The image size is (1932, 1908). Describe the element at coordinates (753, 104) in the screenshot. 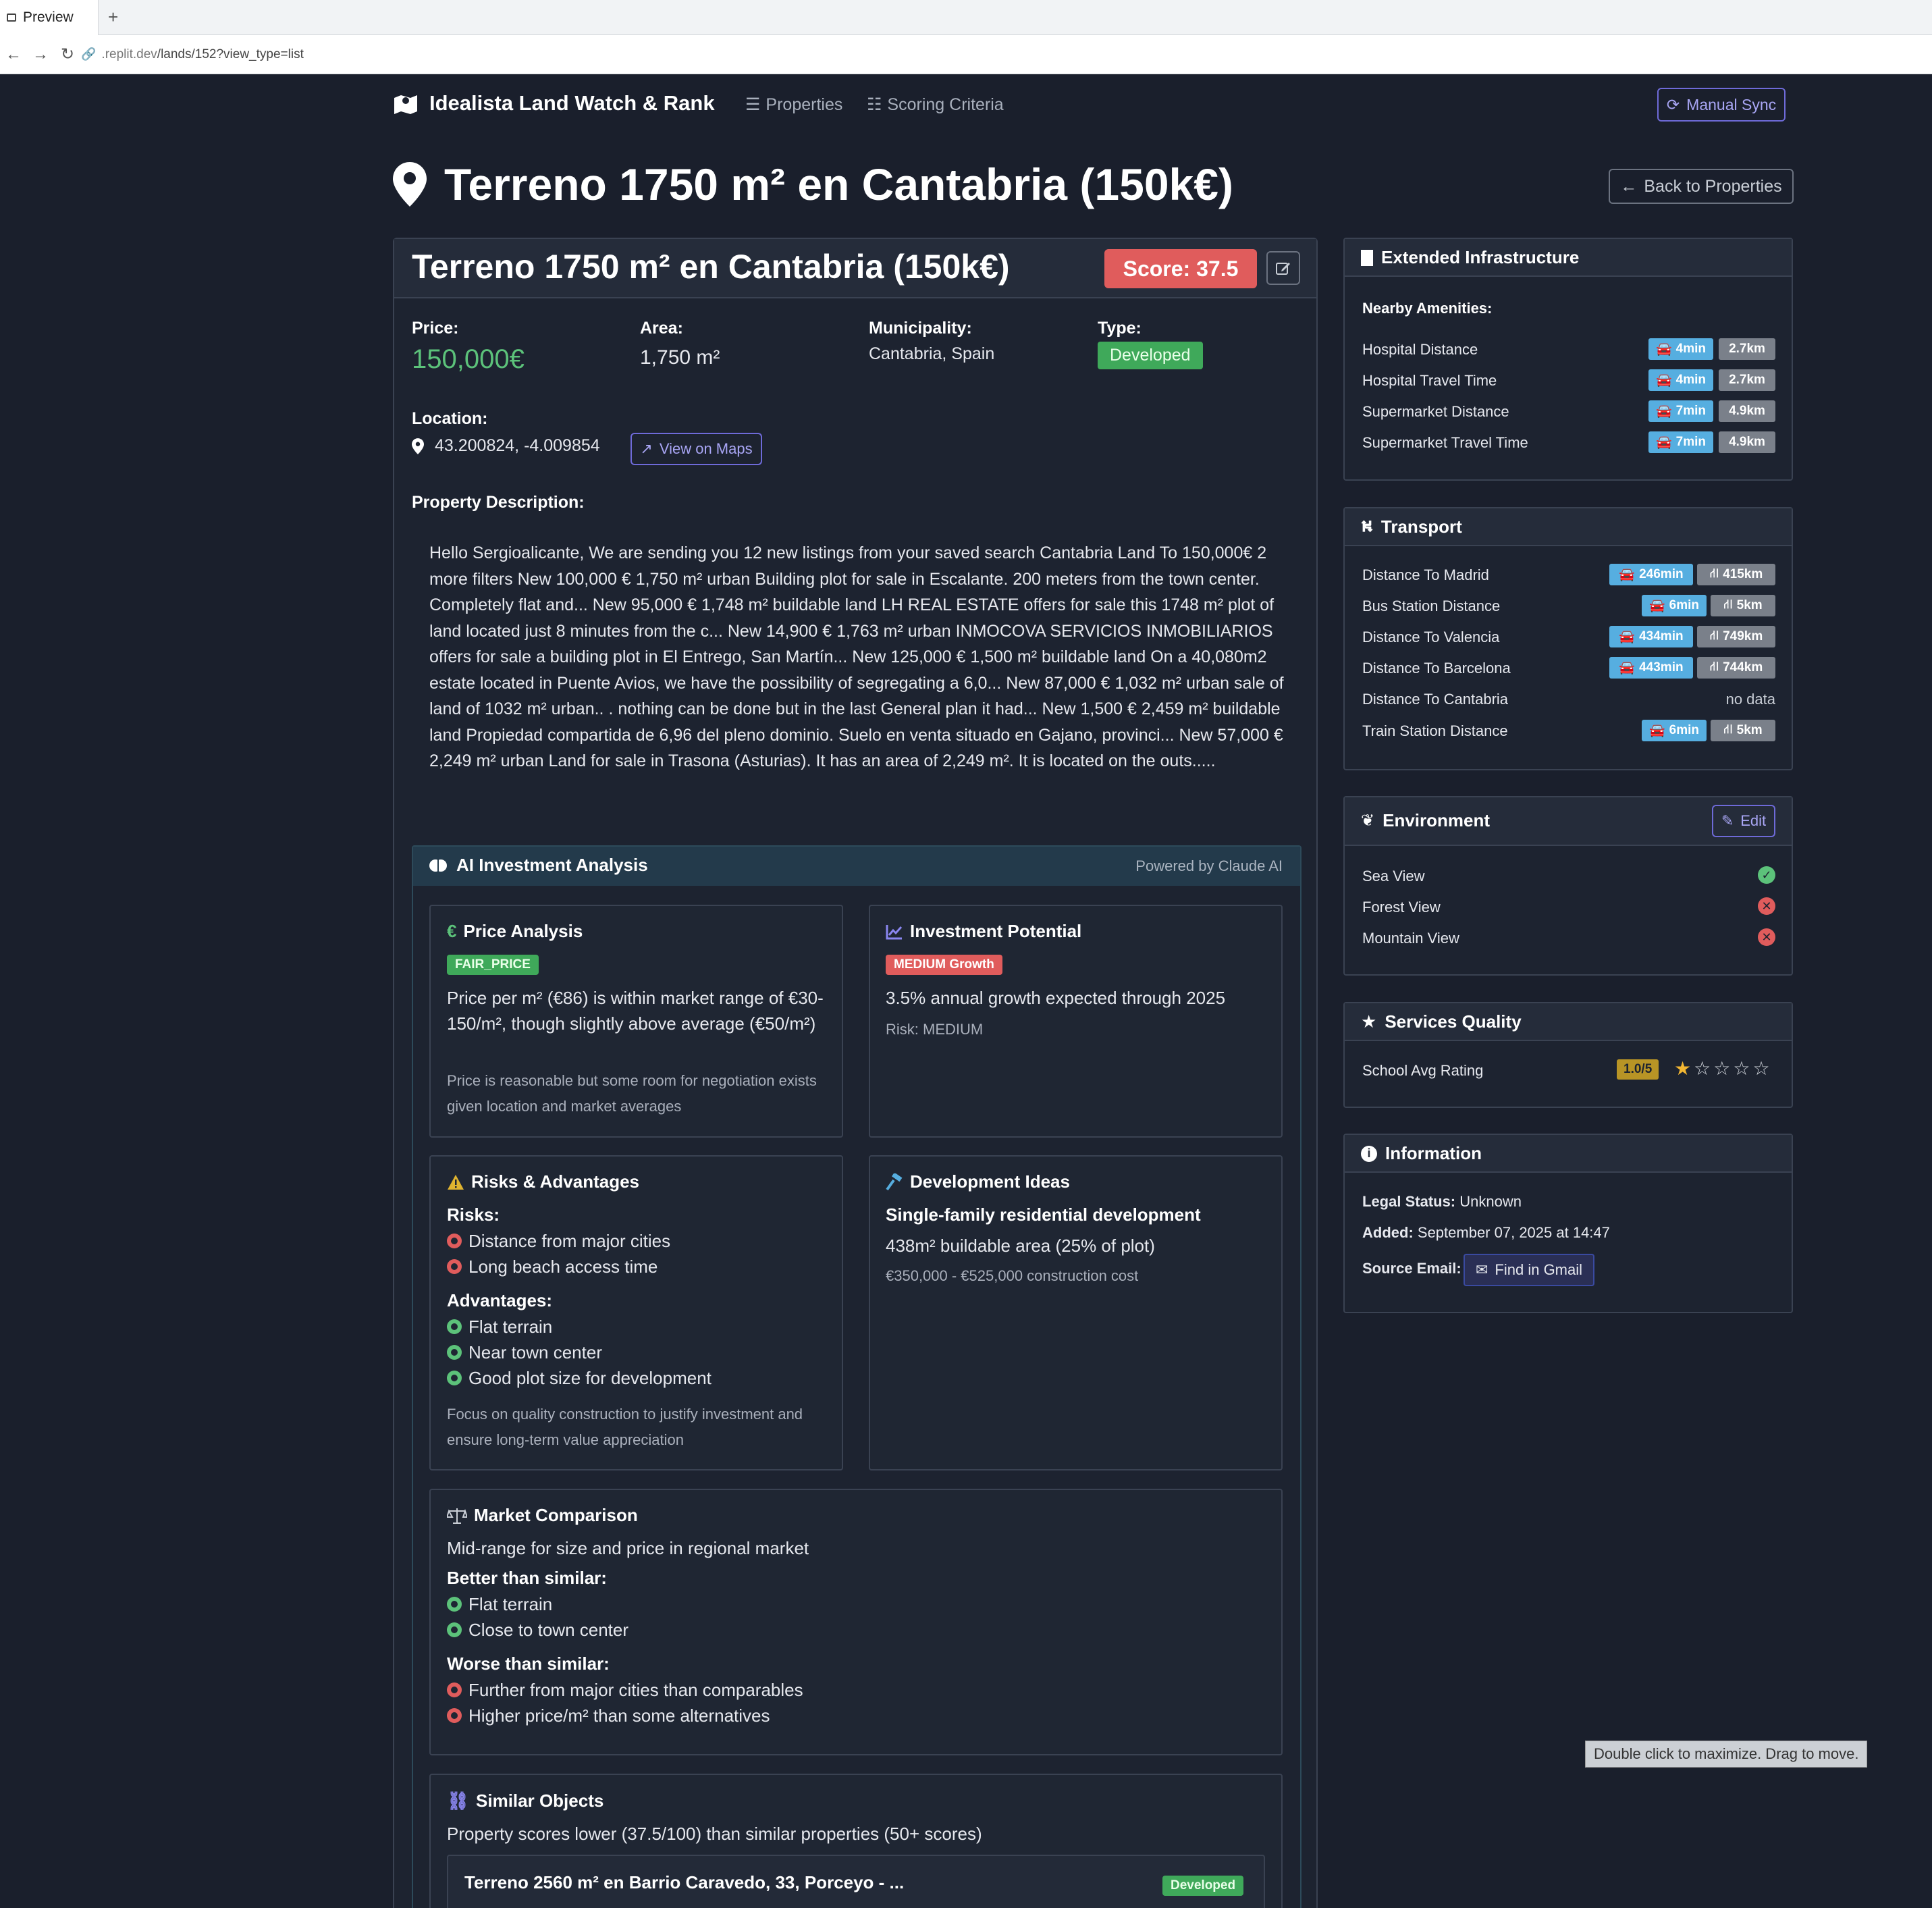

I see `list-icon: ☰` at that location.